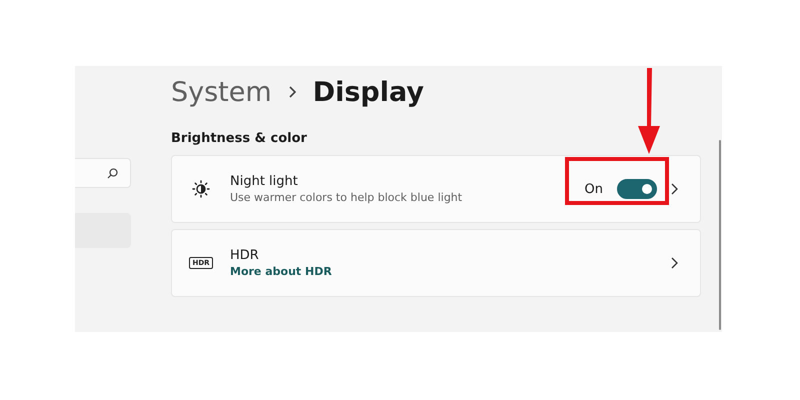 This screenshot has height=400, width=800. What do you see at coordinates (264, 181) in the screenshot?
I see `setting-title: Night light` at bounding box center [264, 181].